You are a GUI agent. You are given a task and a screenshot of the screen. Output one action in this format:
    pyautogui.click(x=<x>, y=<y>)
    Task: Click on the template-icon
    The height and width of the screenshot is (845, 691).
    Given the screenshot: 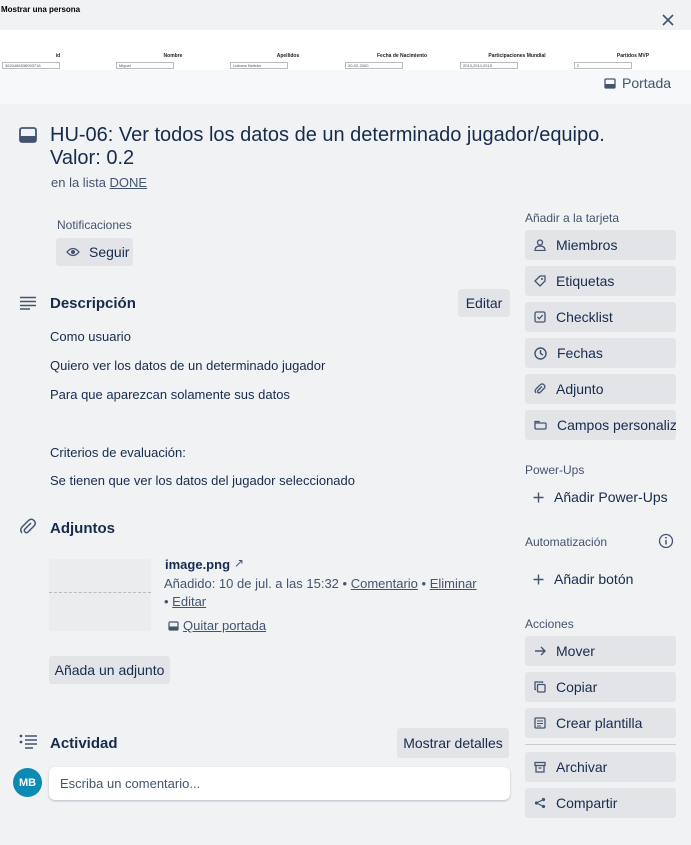 What is the action you would take?
    pyautogui.click(x=540, y=723)
    